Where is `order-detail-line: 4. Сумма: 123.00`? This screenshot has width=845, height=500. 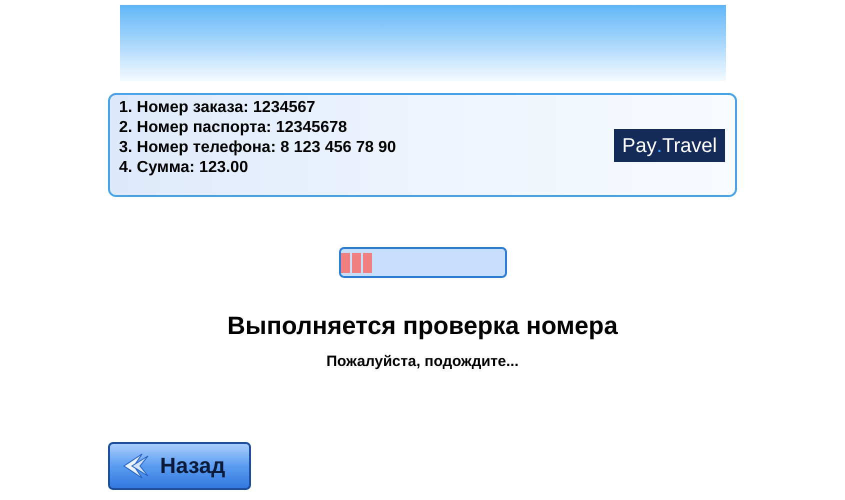 order-detail-line: 4. Сумма: 123.00 is located at coordinates (184, 168).